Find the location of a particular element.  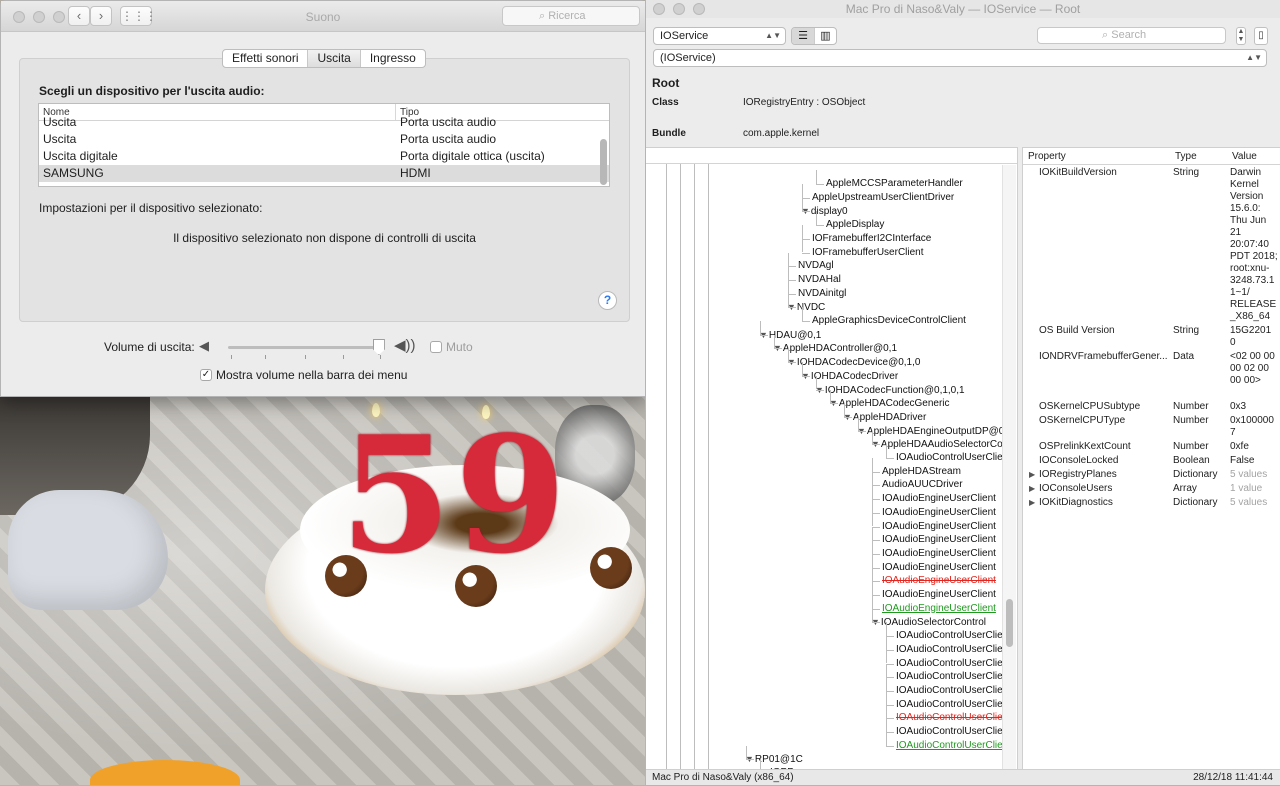

sound-titlebar: ‹ › ⋮⋮⋮ Suono ⌕ Ricerca is located at coordinates (323, 16).